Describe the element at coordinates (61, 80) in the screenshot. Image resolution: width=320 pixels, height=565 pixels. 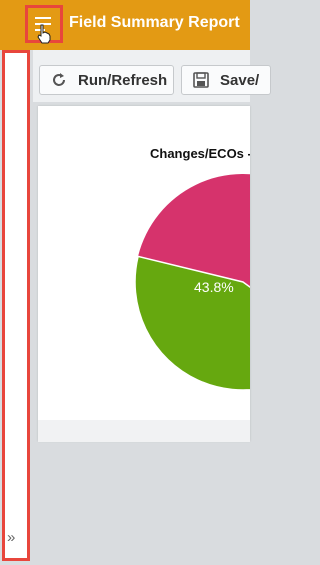
I see `refresh-icon` at that location.